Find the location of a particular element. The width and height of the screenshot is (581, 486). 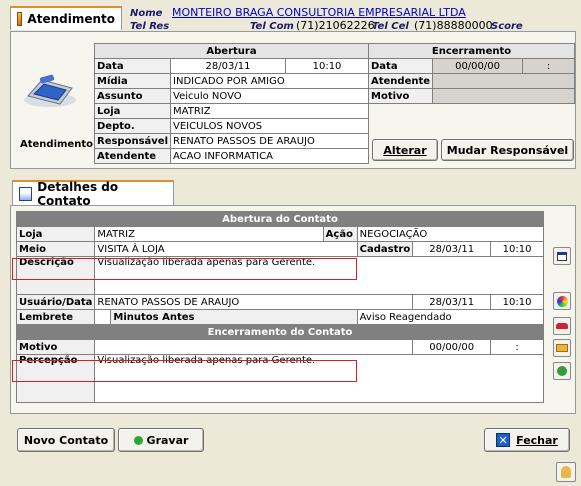

contact-details-icon is located at coordinates (26, 194).